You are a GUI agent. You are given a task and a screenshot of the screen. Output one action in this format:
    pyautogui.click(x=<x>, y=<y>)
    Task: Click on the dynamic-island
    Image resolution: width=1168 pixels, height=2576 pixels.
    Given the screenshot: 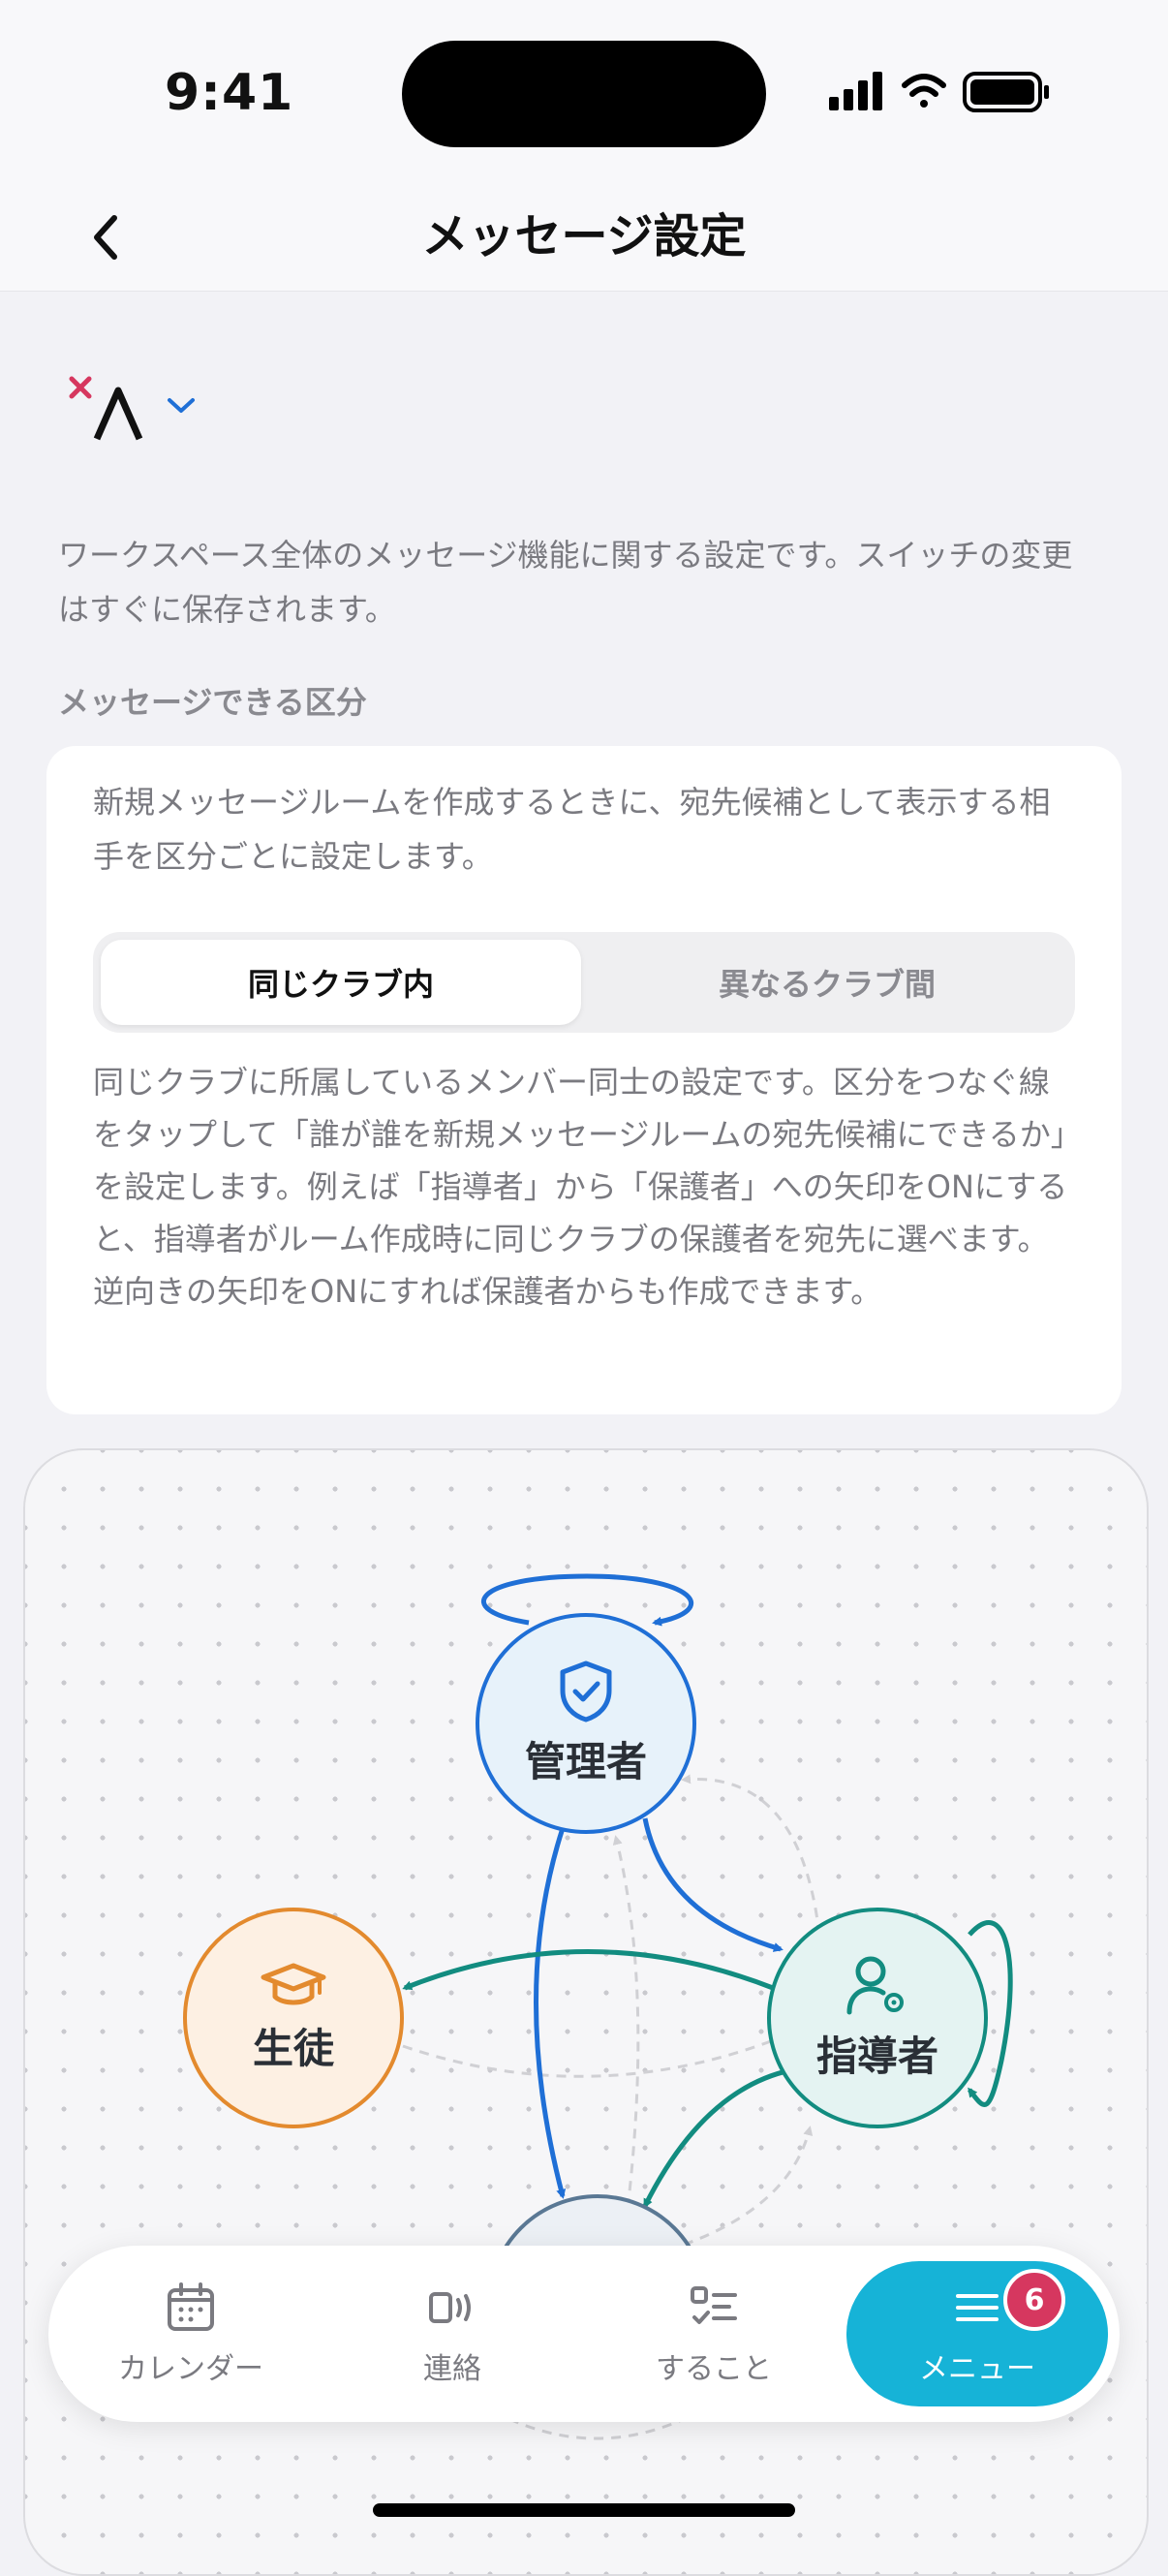 What is the action you would take?
    pyautogui.click(x=584, y=94)
    